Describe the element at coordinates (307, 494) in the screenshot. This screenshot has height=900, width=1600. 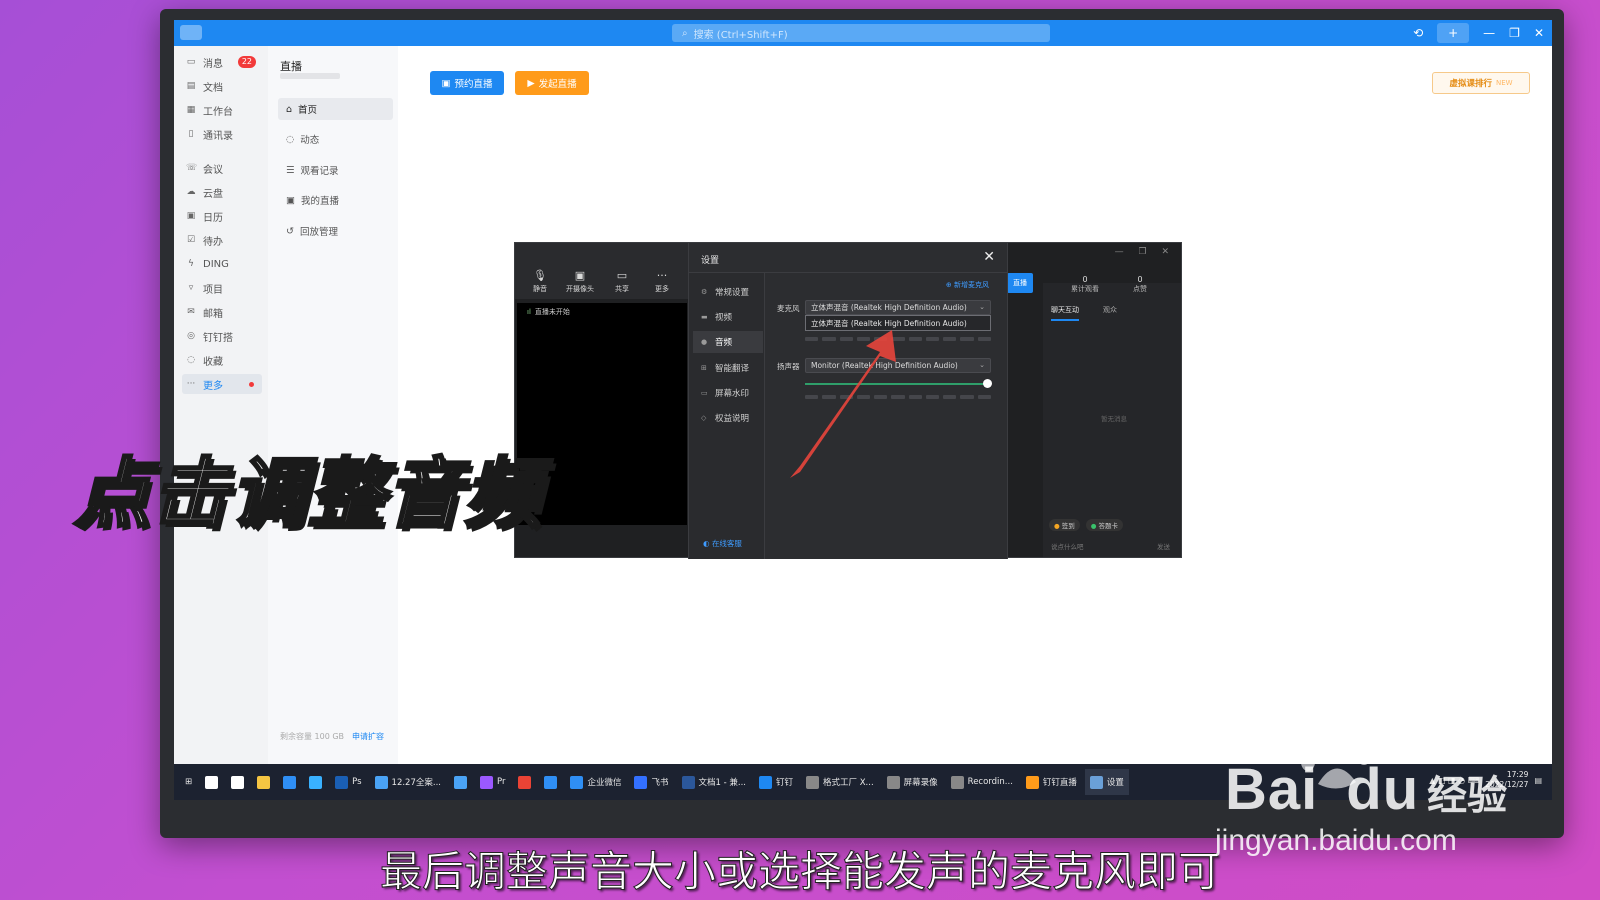
I see `big-caption: 点击调整音频` at that location.